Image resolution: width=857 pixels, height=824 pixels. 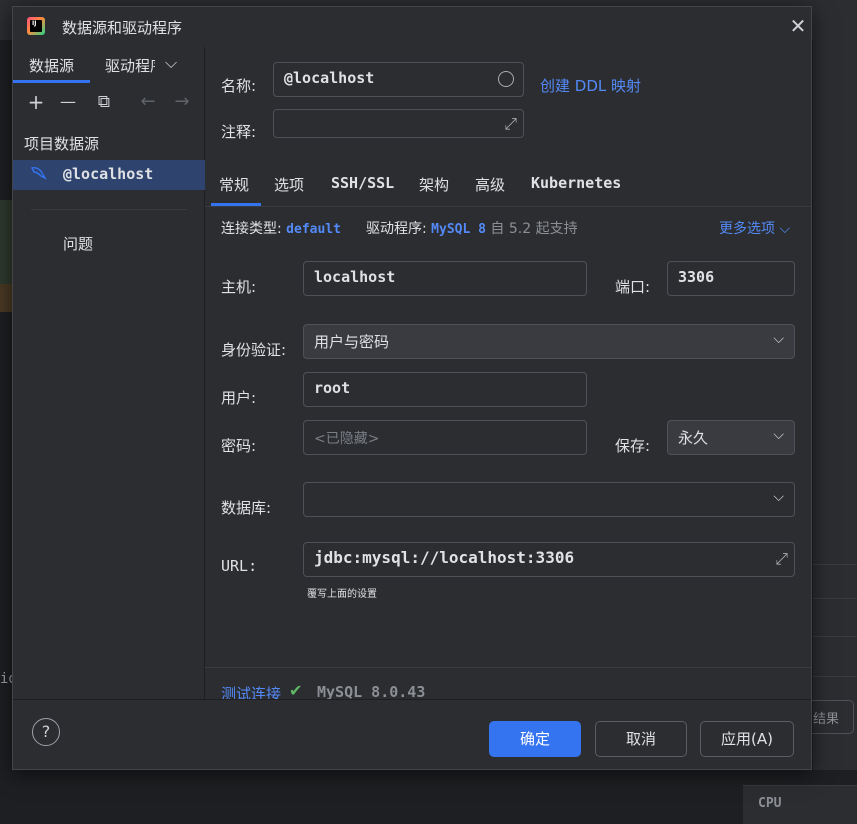 What do you see at coordinates (234, 184) in the screenshot?
I see `tab-general: 常规` at bounding box center [234, 184].